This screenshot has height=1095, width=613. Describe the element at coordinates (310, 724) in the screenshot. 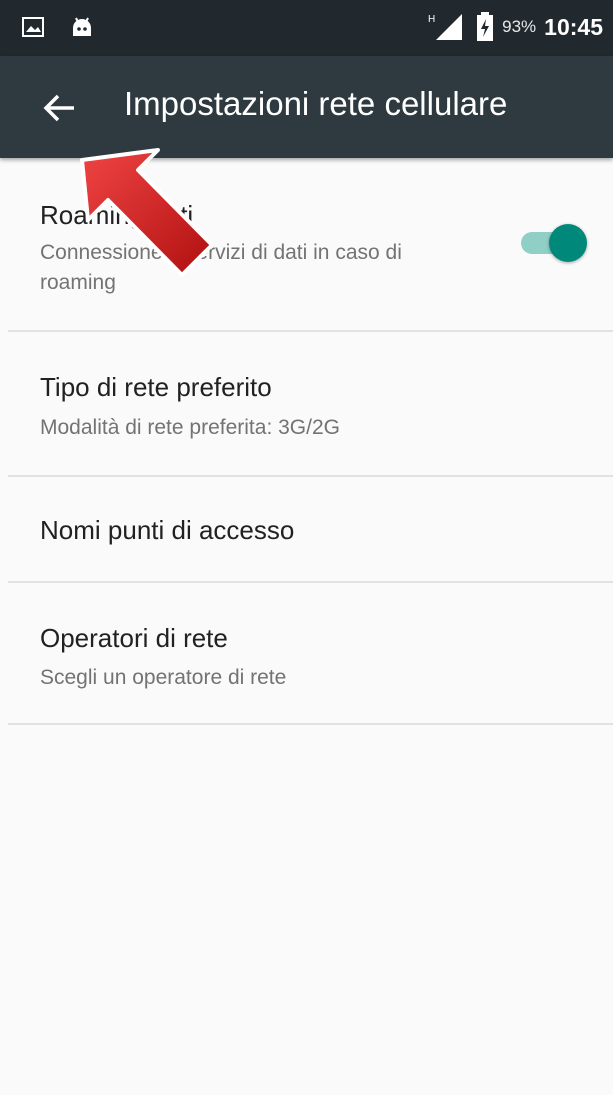

I see `divider` at that location.